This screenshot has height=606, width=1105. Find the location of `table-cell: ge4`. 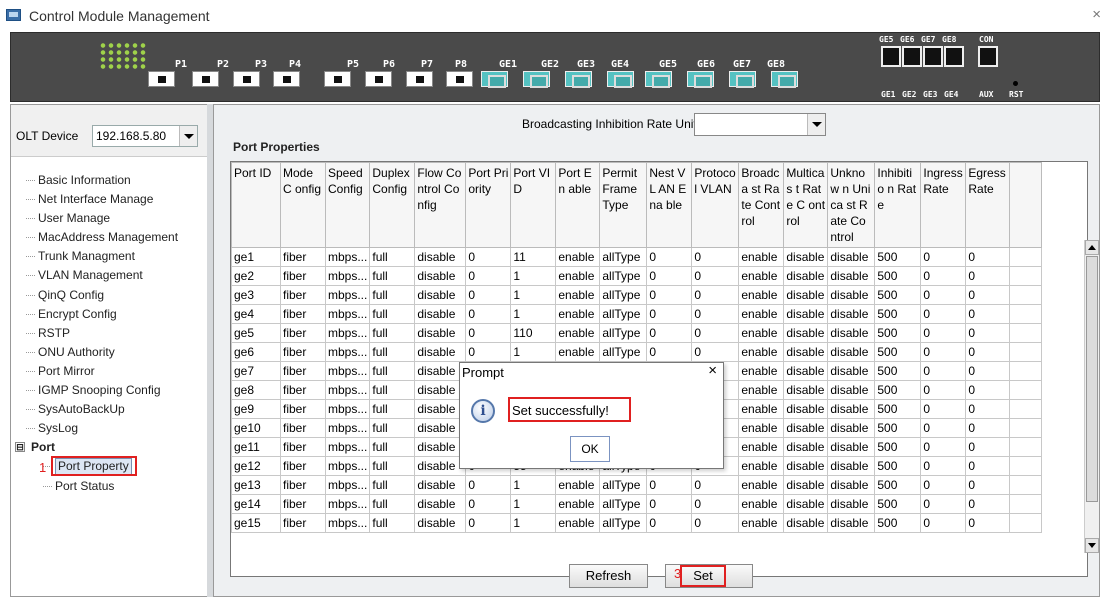

table-cell: ge4 is located at coordinates (256, 314).